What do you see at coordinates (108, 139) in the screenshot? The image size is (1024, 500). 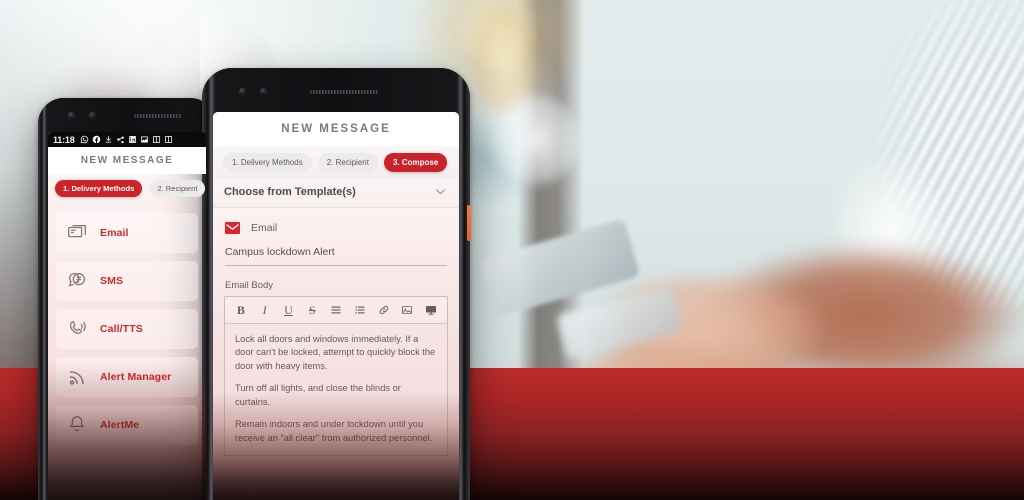 I see `download-icon` at bounding box center [108, 139].